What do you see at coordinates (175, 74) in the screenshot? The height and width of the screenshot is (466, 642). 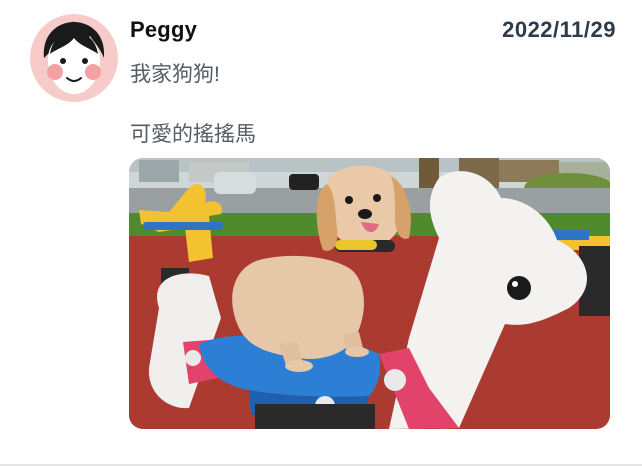 I see `post-text-line: 我家狗狗!` at bounding box center [175, 74].